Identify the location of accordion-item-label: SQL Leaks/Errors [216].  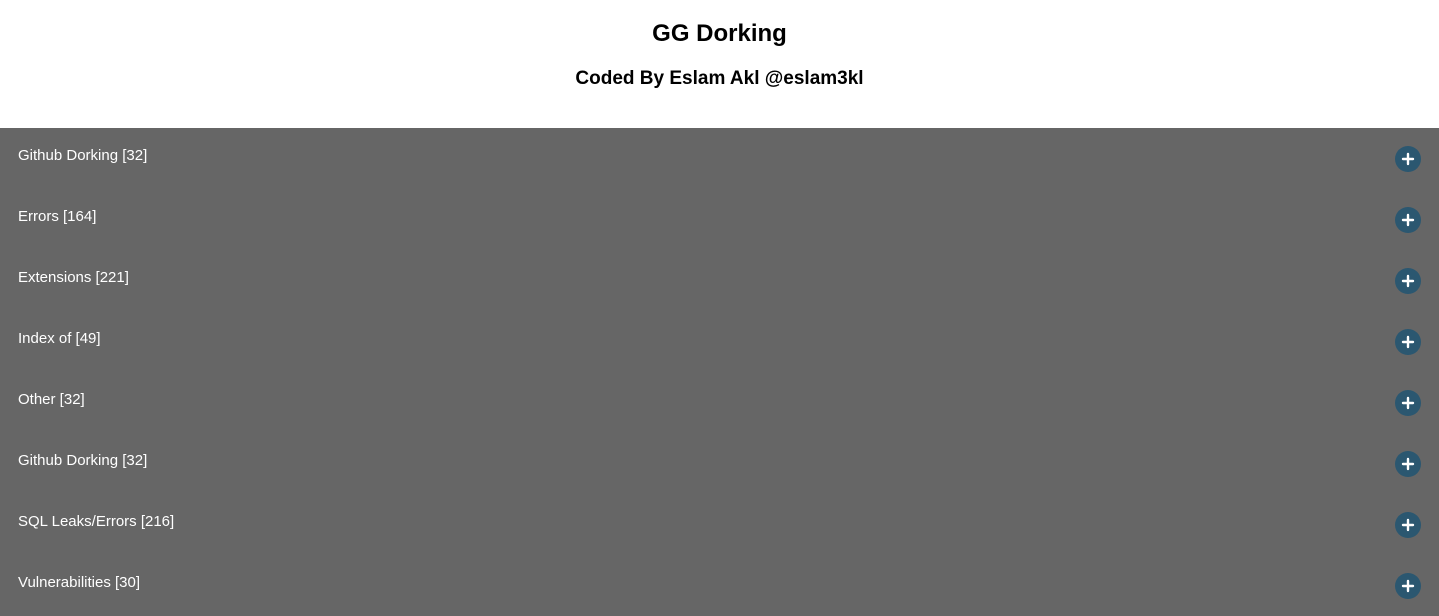
(96, 521).